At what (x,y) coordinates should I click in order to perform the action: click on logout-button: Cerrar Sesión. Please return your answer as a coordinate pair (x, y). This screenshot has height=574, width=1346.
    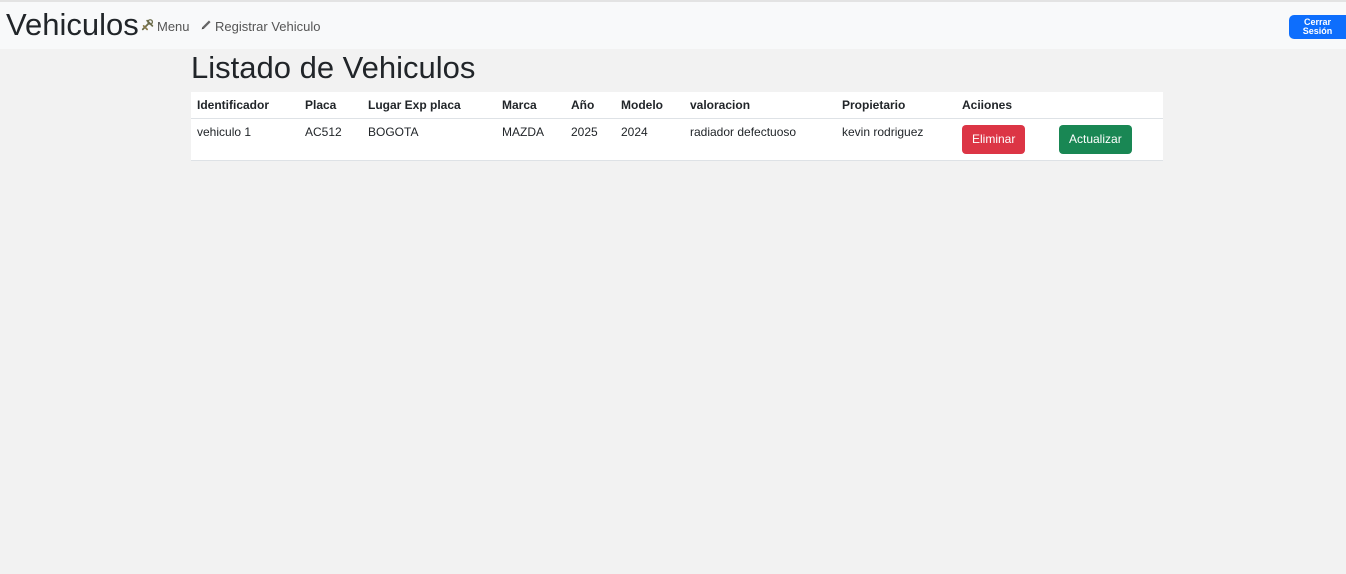
    Looking at the image, I should click on (1317, 27).